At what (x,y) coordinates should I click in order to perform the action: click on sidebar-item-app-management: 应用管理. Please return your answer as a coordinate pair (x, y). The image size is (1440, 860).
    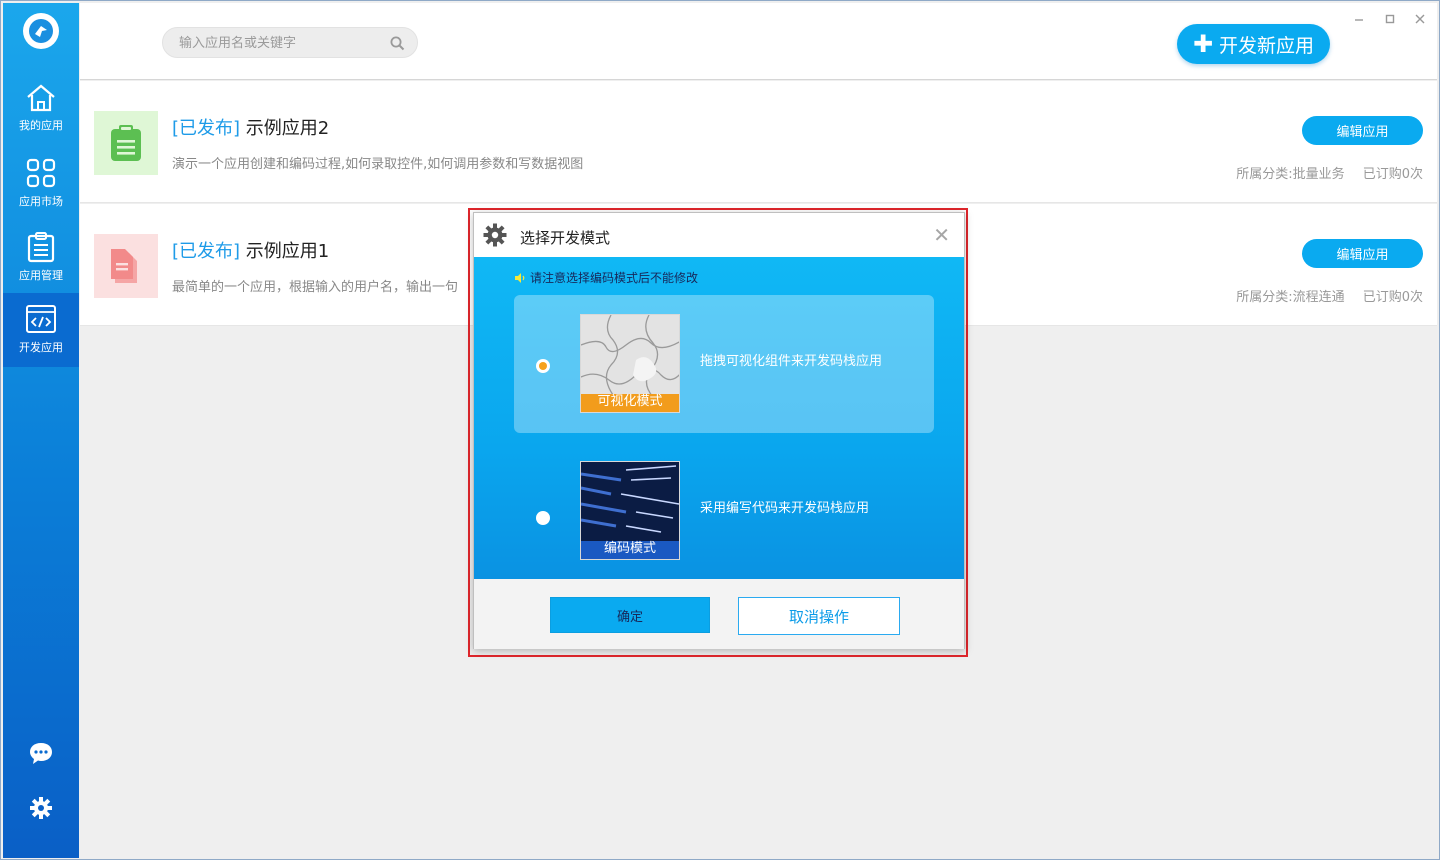
    Looking at the image, I should click on (41, 258).